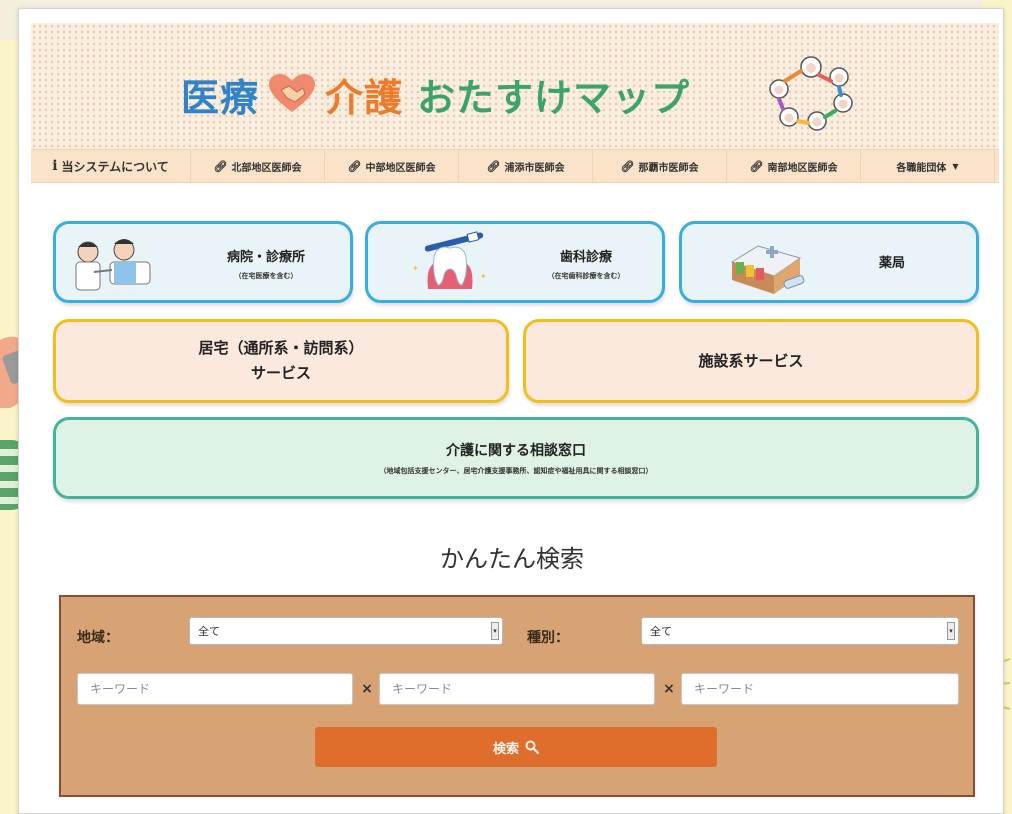  Describe the element at coordinates (516, 747) in the screenshot. I see `search-button: 検索` at that location.